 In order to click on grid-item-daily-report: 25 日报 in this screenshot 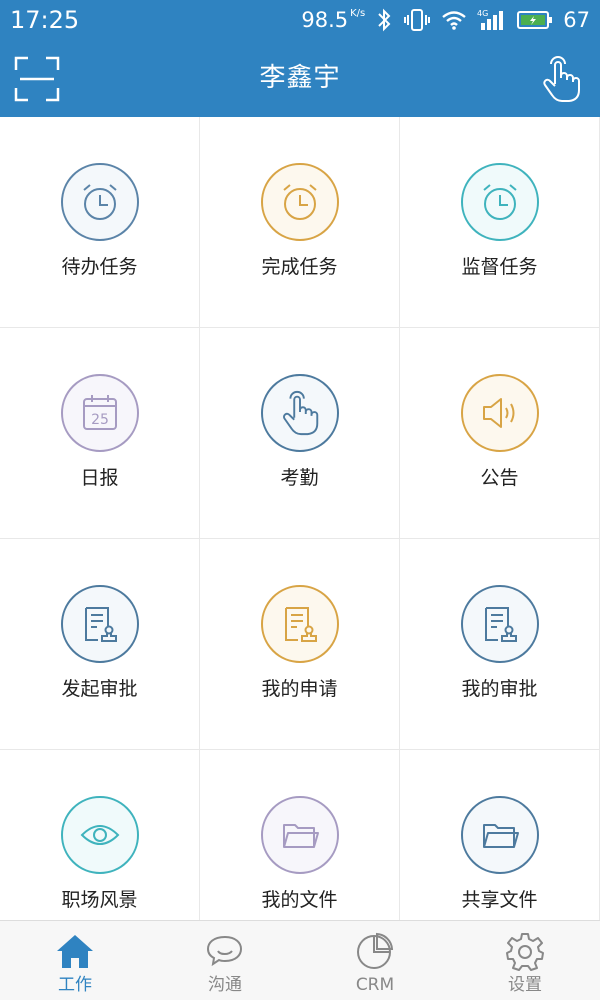, I will do `click(100, 433)`.